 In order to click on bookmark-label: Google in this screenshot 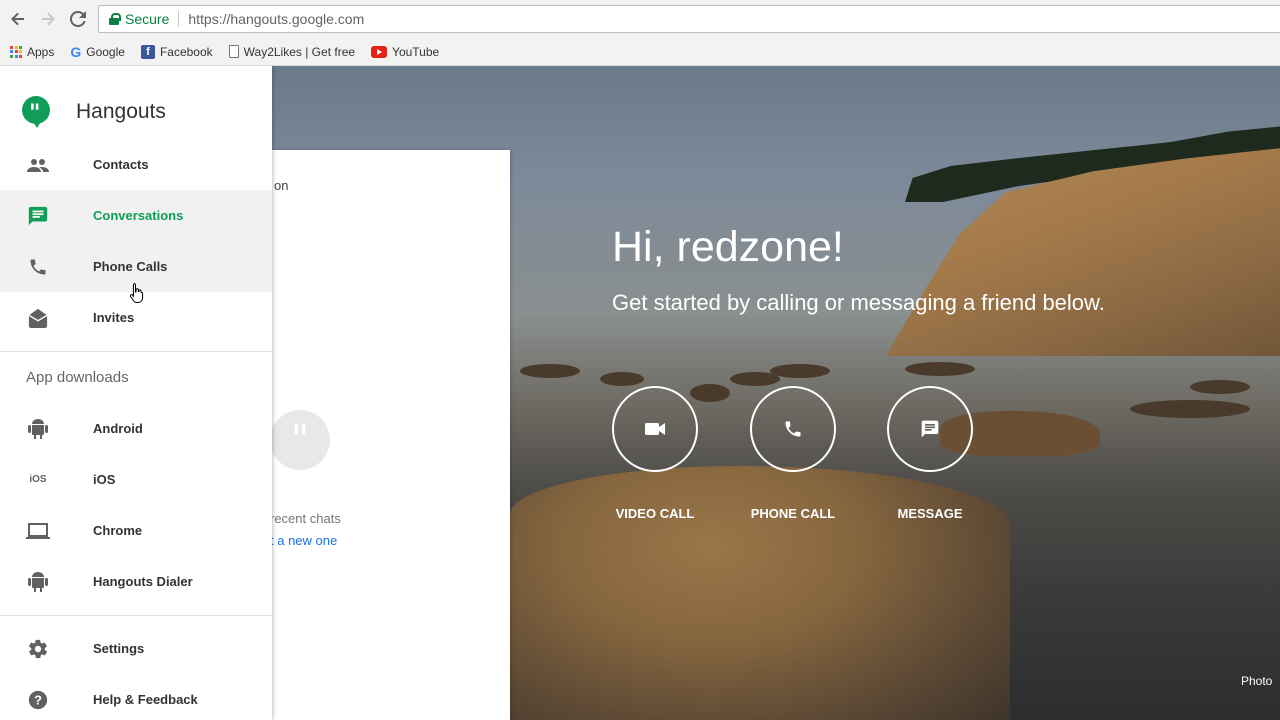, I will do `click(105, 51)`.